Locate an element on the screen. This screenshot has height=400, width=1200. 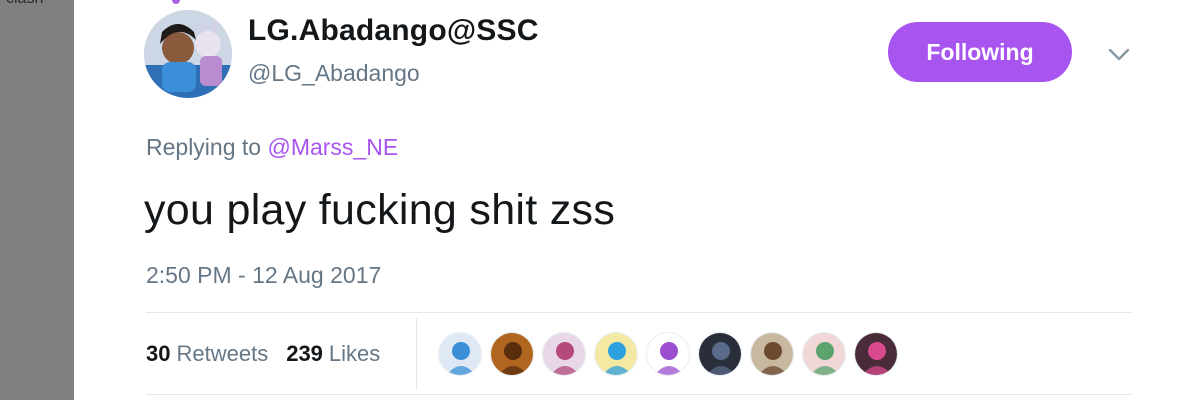
likes-count: 239 is located at coordinates (304, 353).